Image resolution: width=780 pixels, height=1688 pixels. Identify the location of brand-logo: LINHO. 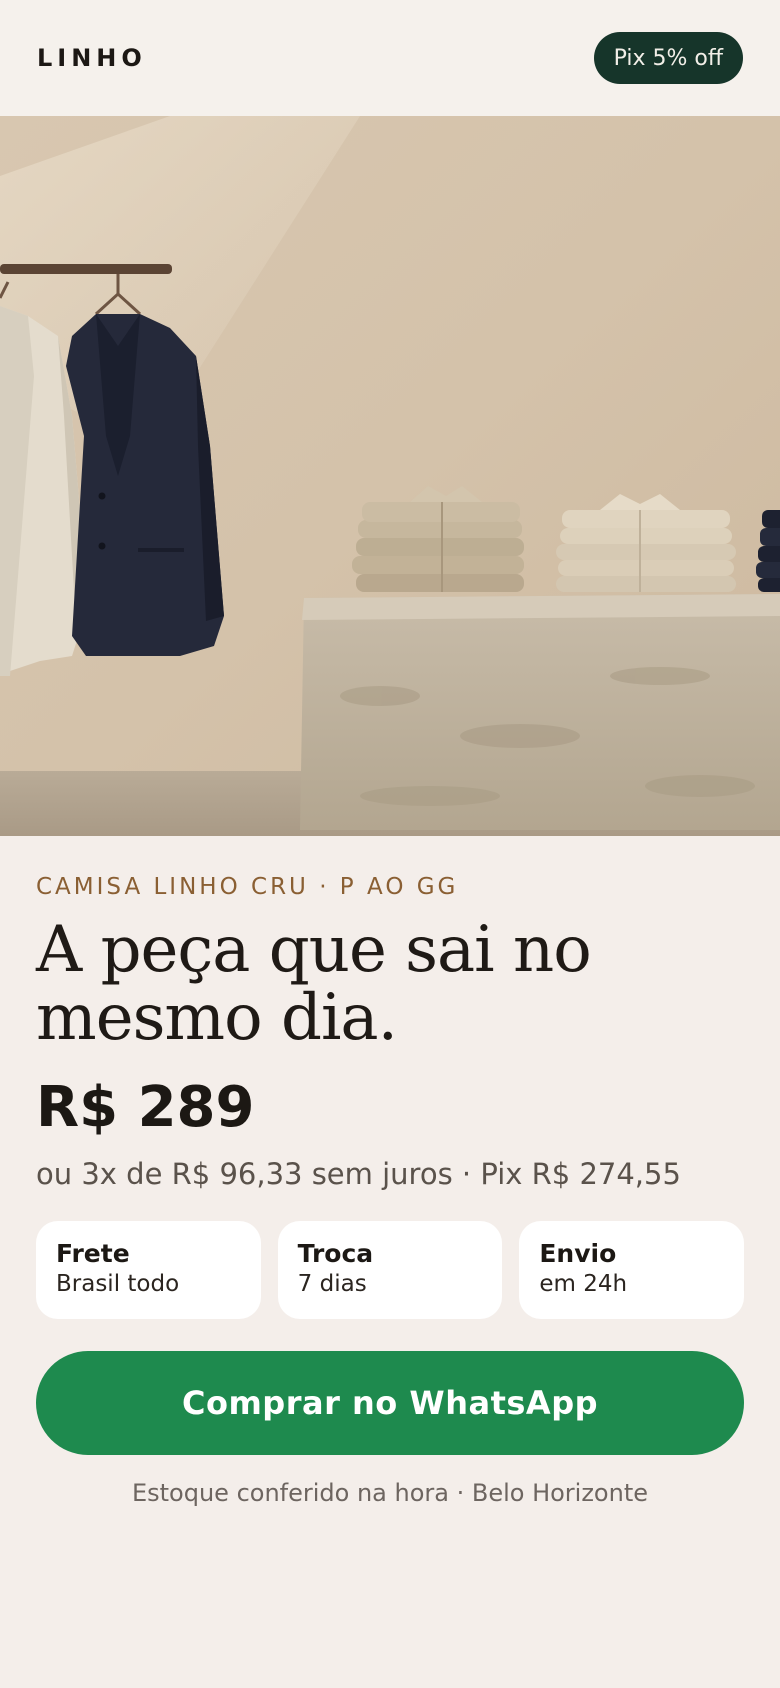
(92, 58).